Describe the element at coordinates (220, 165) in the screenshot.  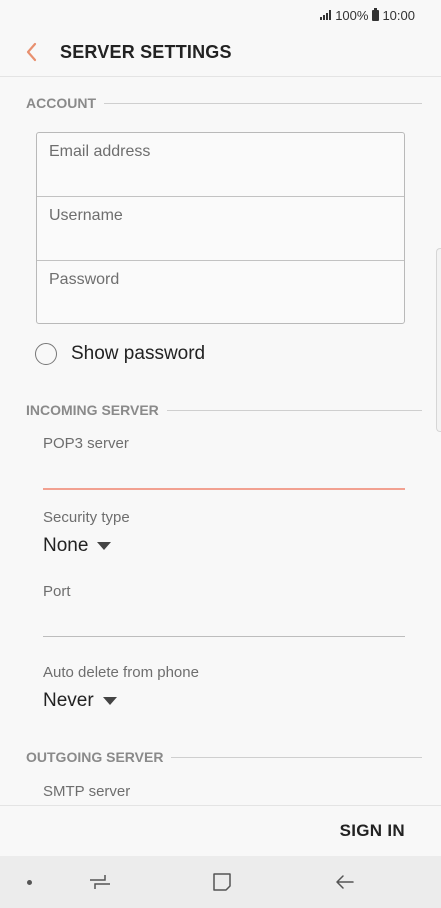
I see `email-field-container` at that location.